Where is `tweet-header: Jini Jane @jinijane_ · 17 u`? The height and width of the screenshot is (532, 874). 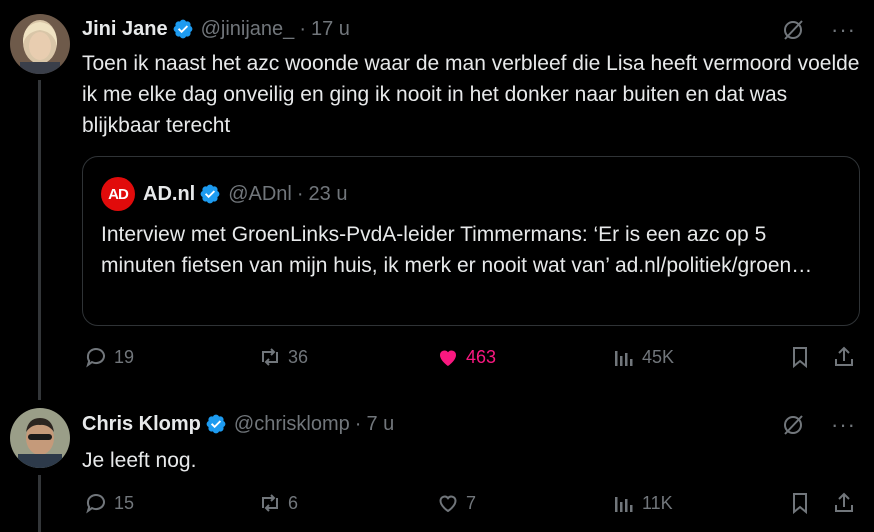
tweet-header: Jini Jane @jinijane_ · 17 u is located at coordinates (216, 29).